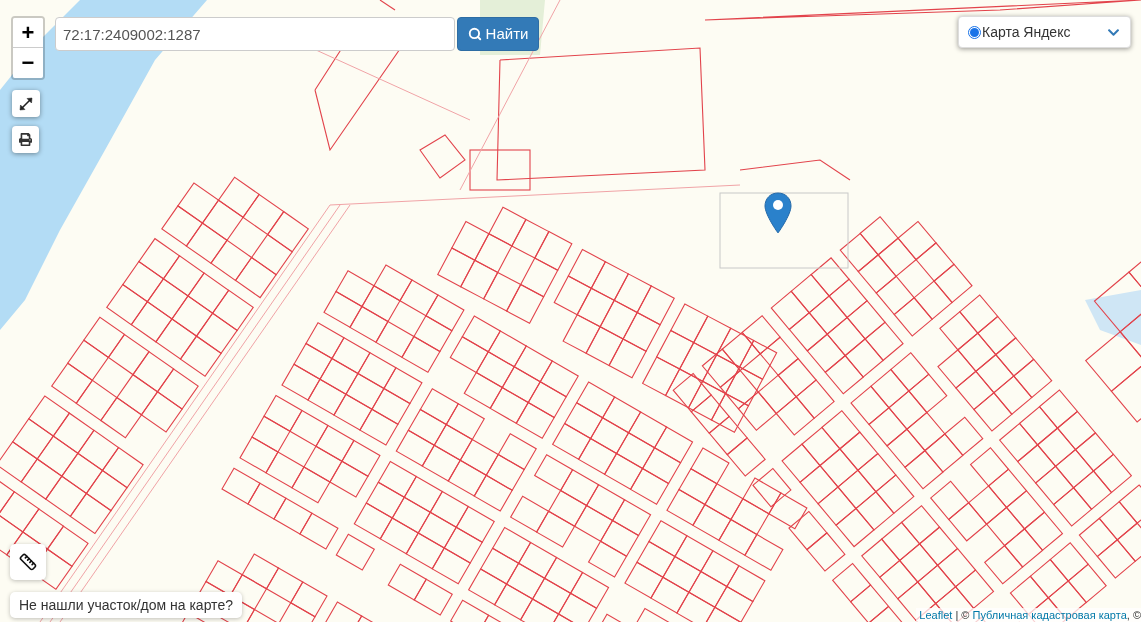 The height and width of the screenshot is (622, 1141). Describe the element at coordinates (778, 213) in the screenshot. I see `map-pin-icon` at that location.